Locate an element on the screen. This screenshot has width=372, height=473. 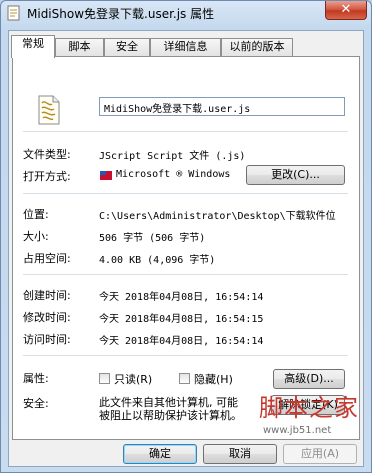
created-value: 今天 2018年04月08日, 16:54:14 is located at coordinates (181, 297).